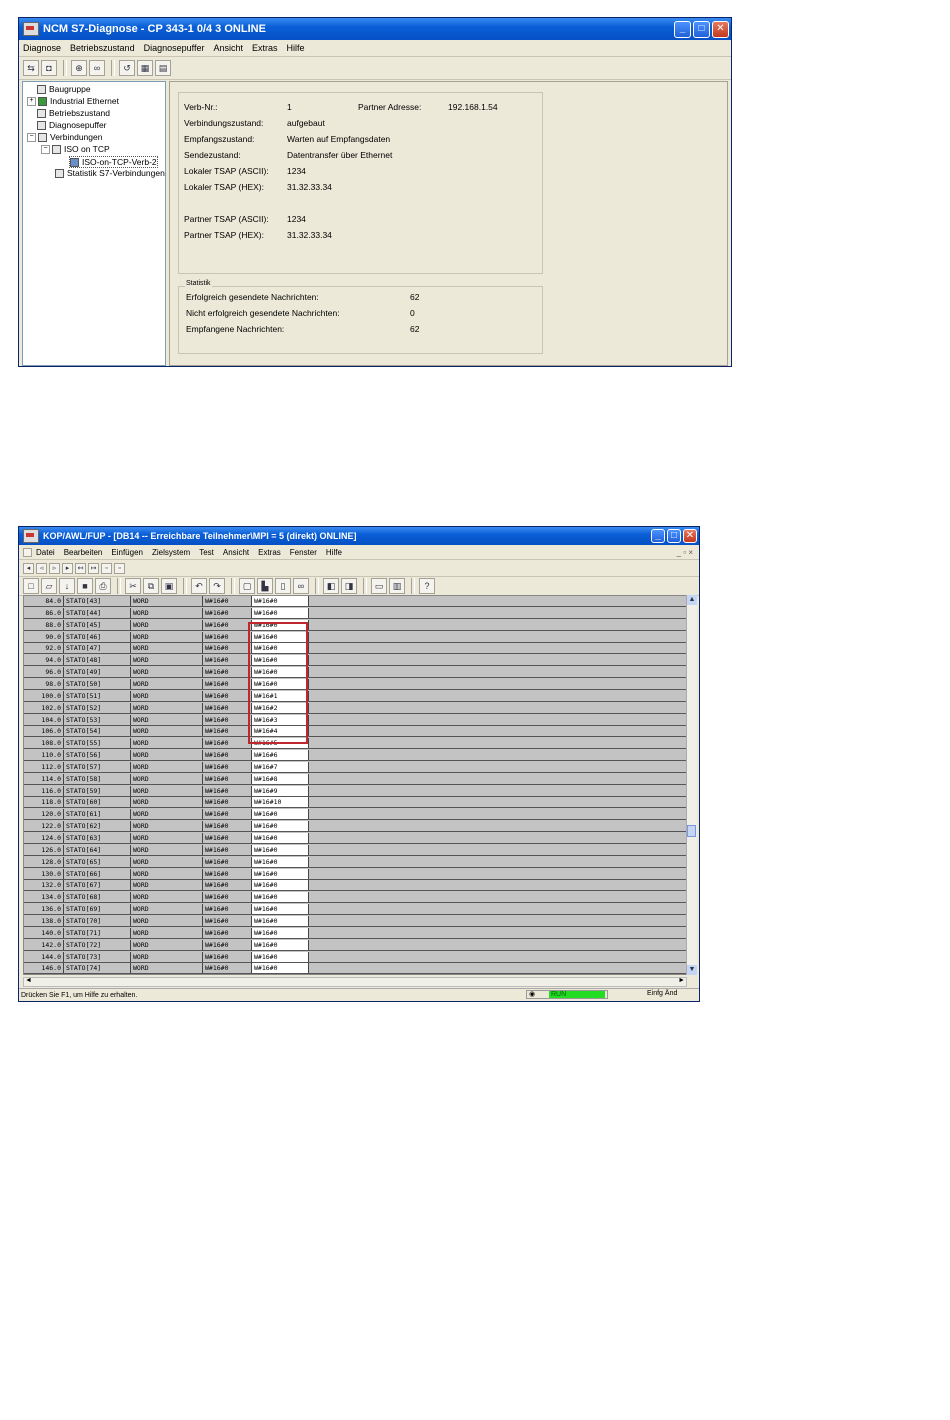 This screenshot has height=1420, width=950. What do you see at coordinates (97, 683) in the screenshot?
I see `name-cell: STATO[50]` at bounding box center [97, 683].